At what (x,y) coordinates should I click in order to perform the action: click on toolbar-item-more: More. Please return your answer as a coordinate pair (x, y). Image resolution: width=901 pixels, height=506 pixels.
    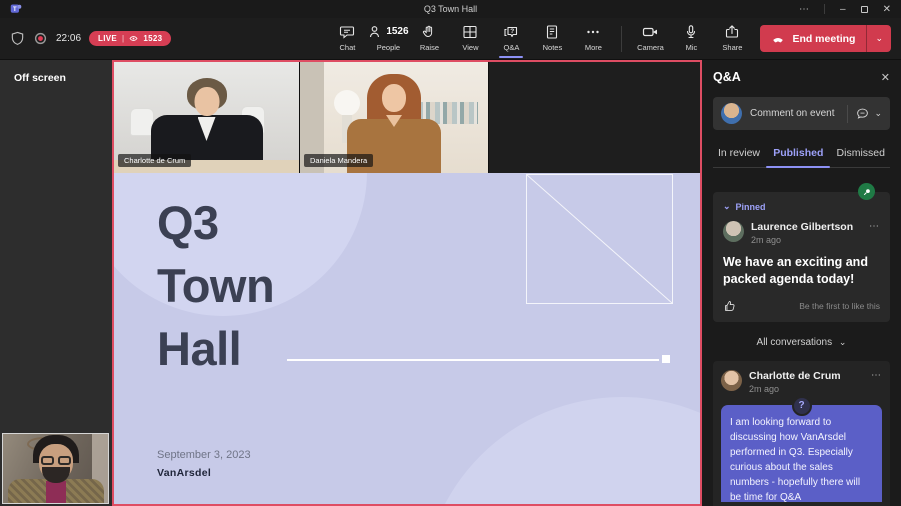
    Looking at the image, I should click on (593, 39).